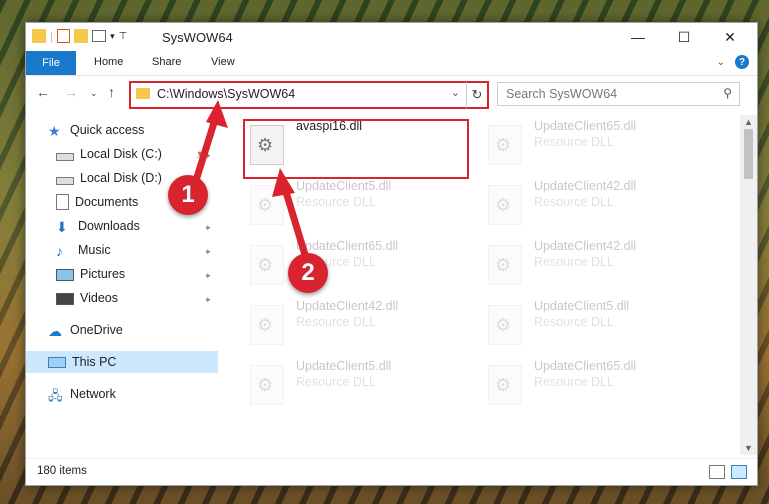 Image resolution: width=769 pixels, height=504 pixels. Describe the element at coordinates (151, 226) in the screenshot. I see `sidebar-item-downloads: ⬇ Downloads` at that location.